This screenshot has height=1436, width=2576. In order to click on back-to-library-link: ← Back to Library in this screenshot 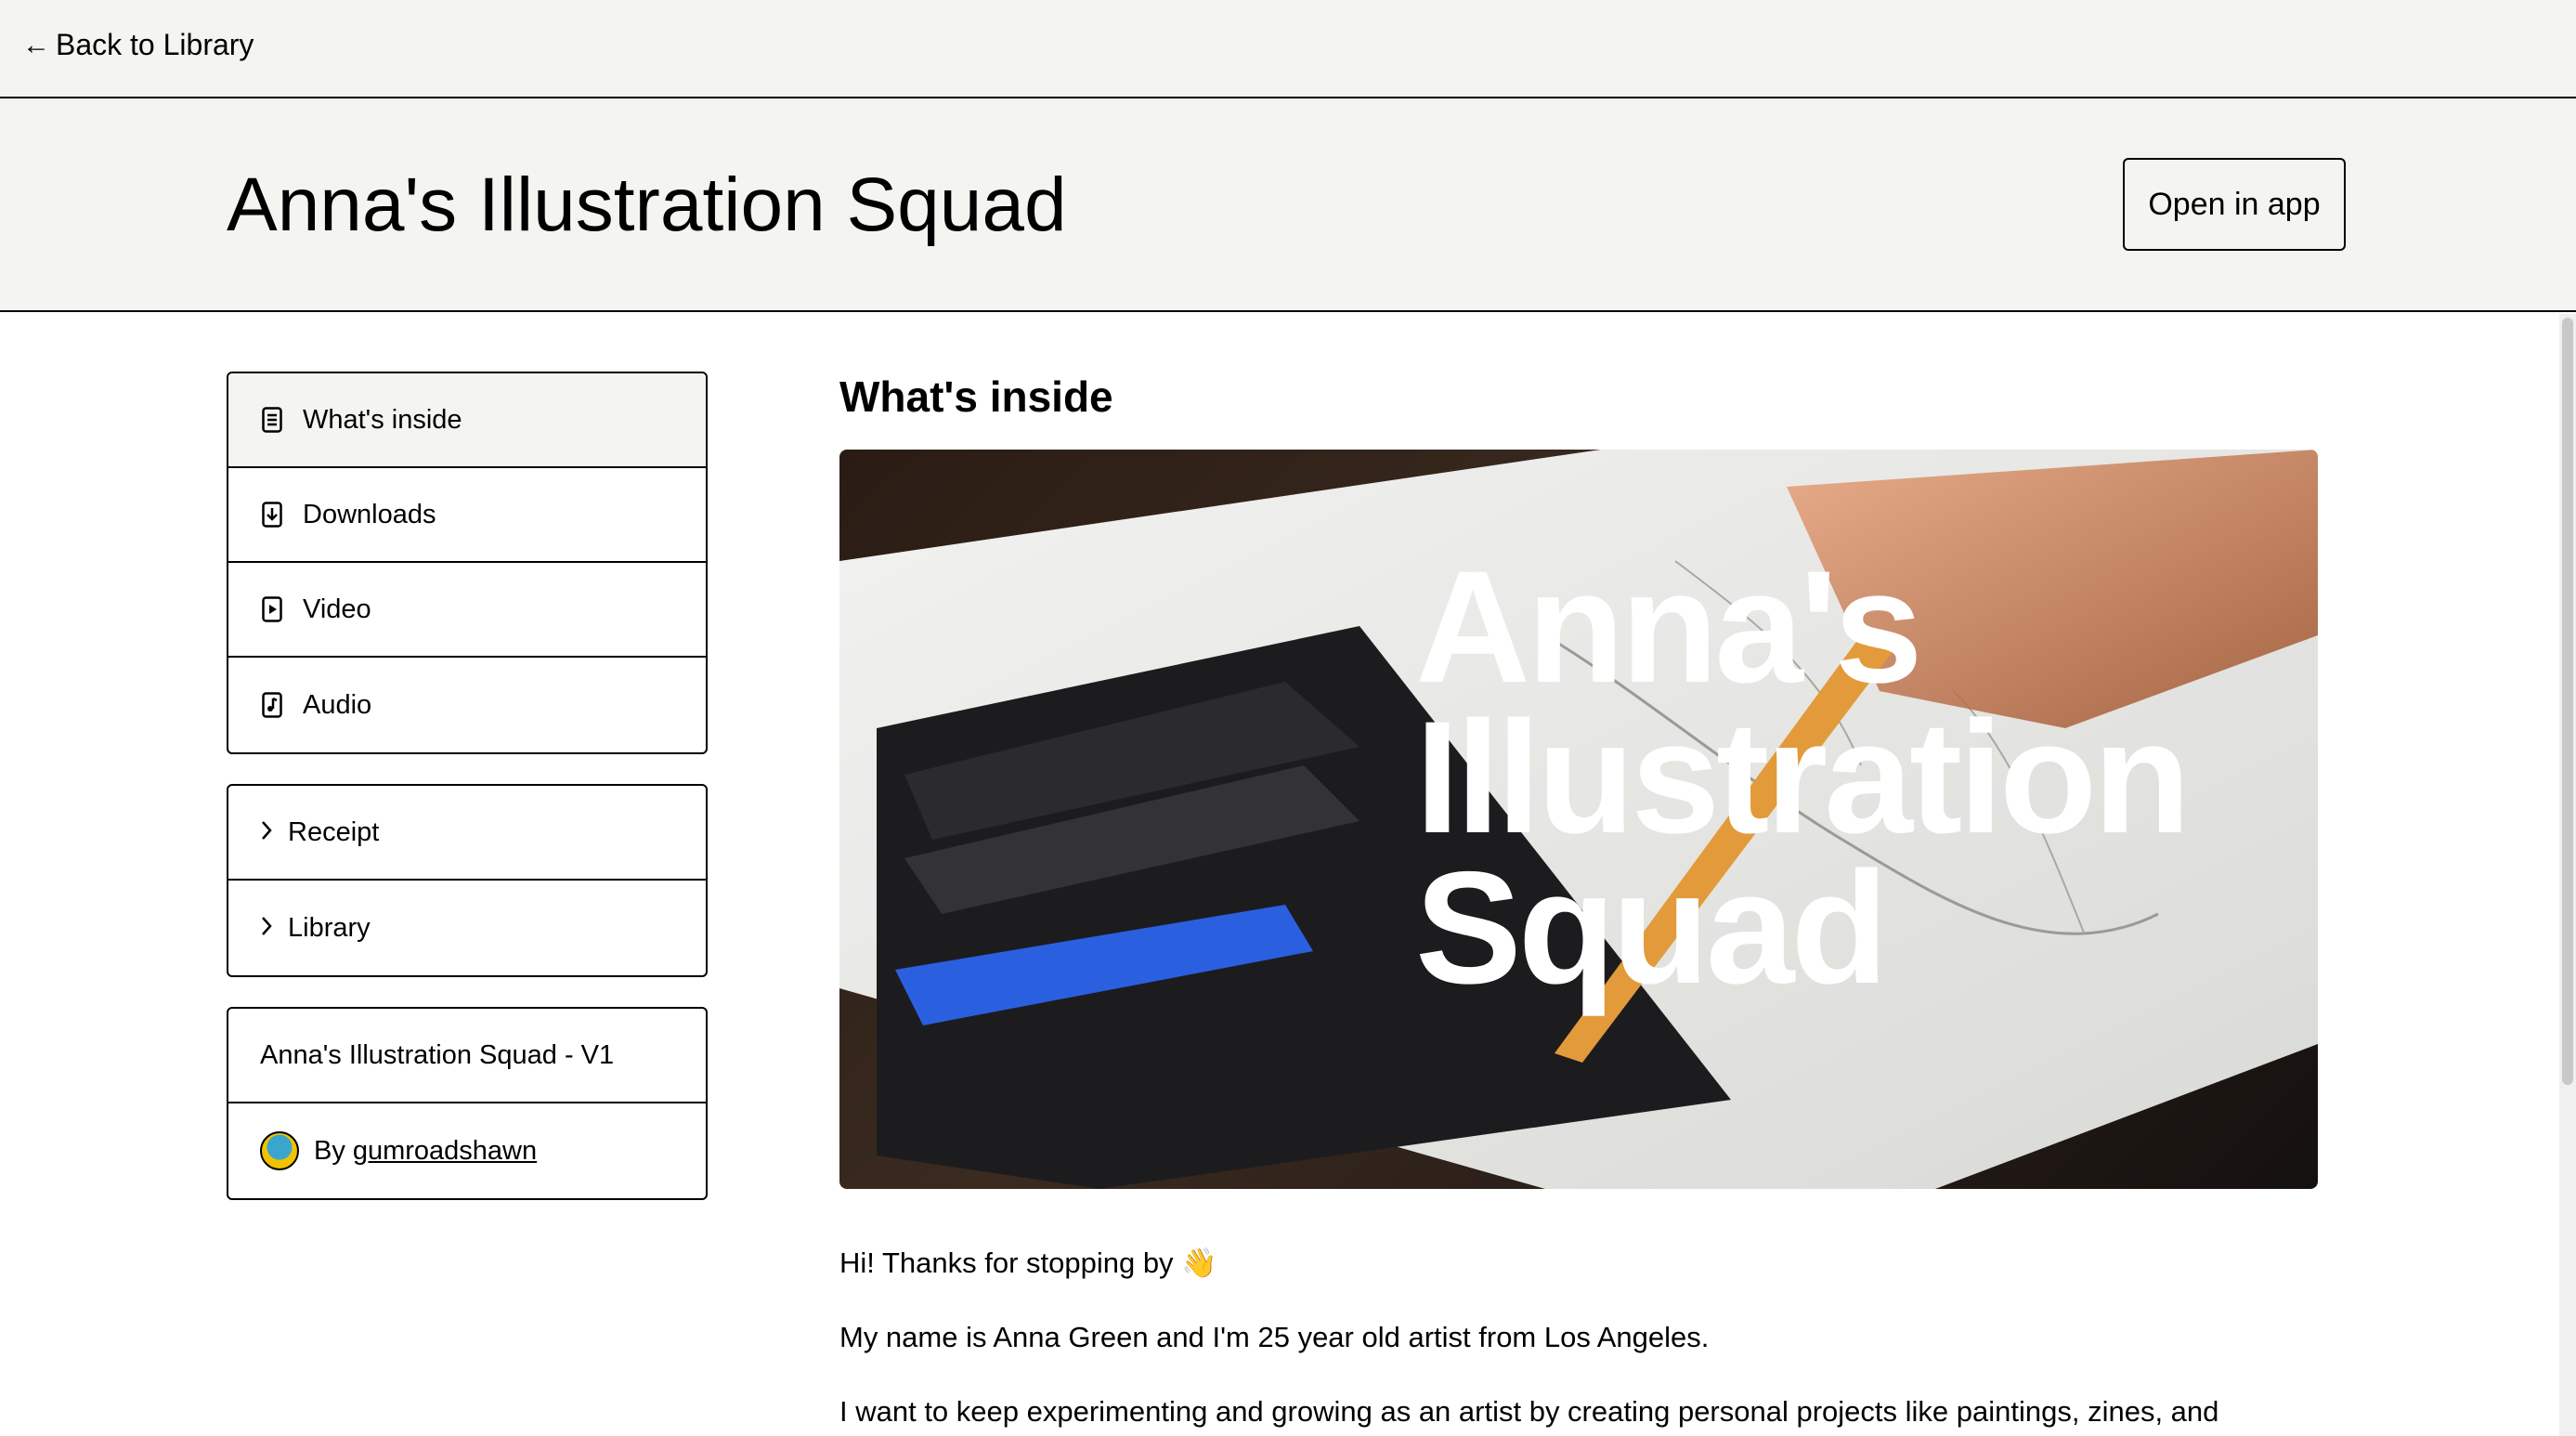, I will do `click(138, 45)`.